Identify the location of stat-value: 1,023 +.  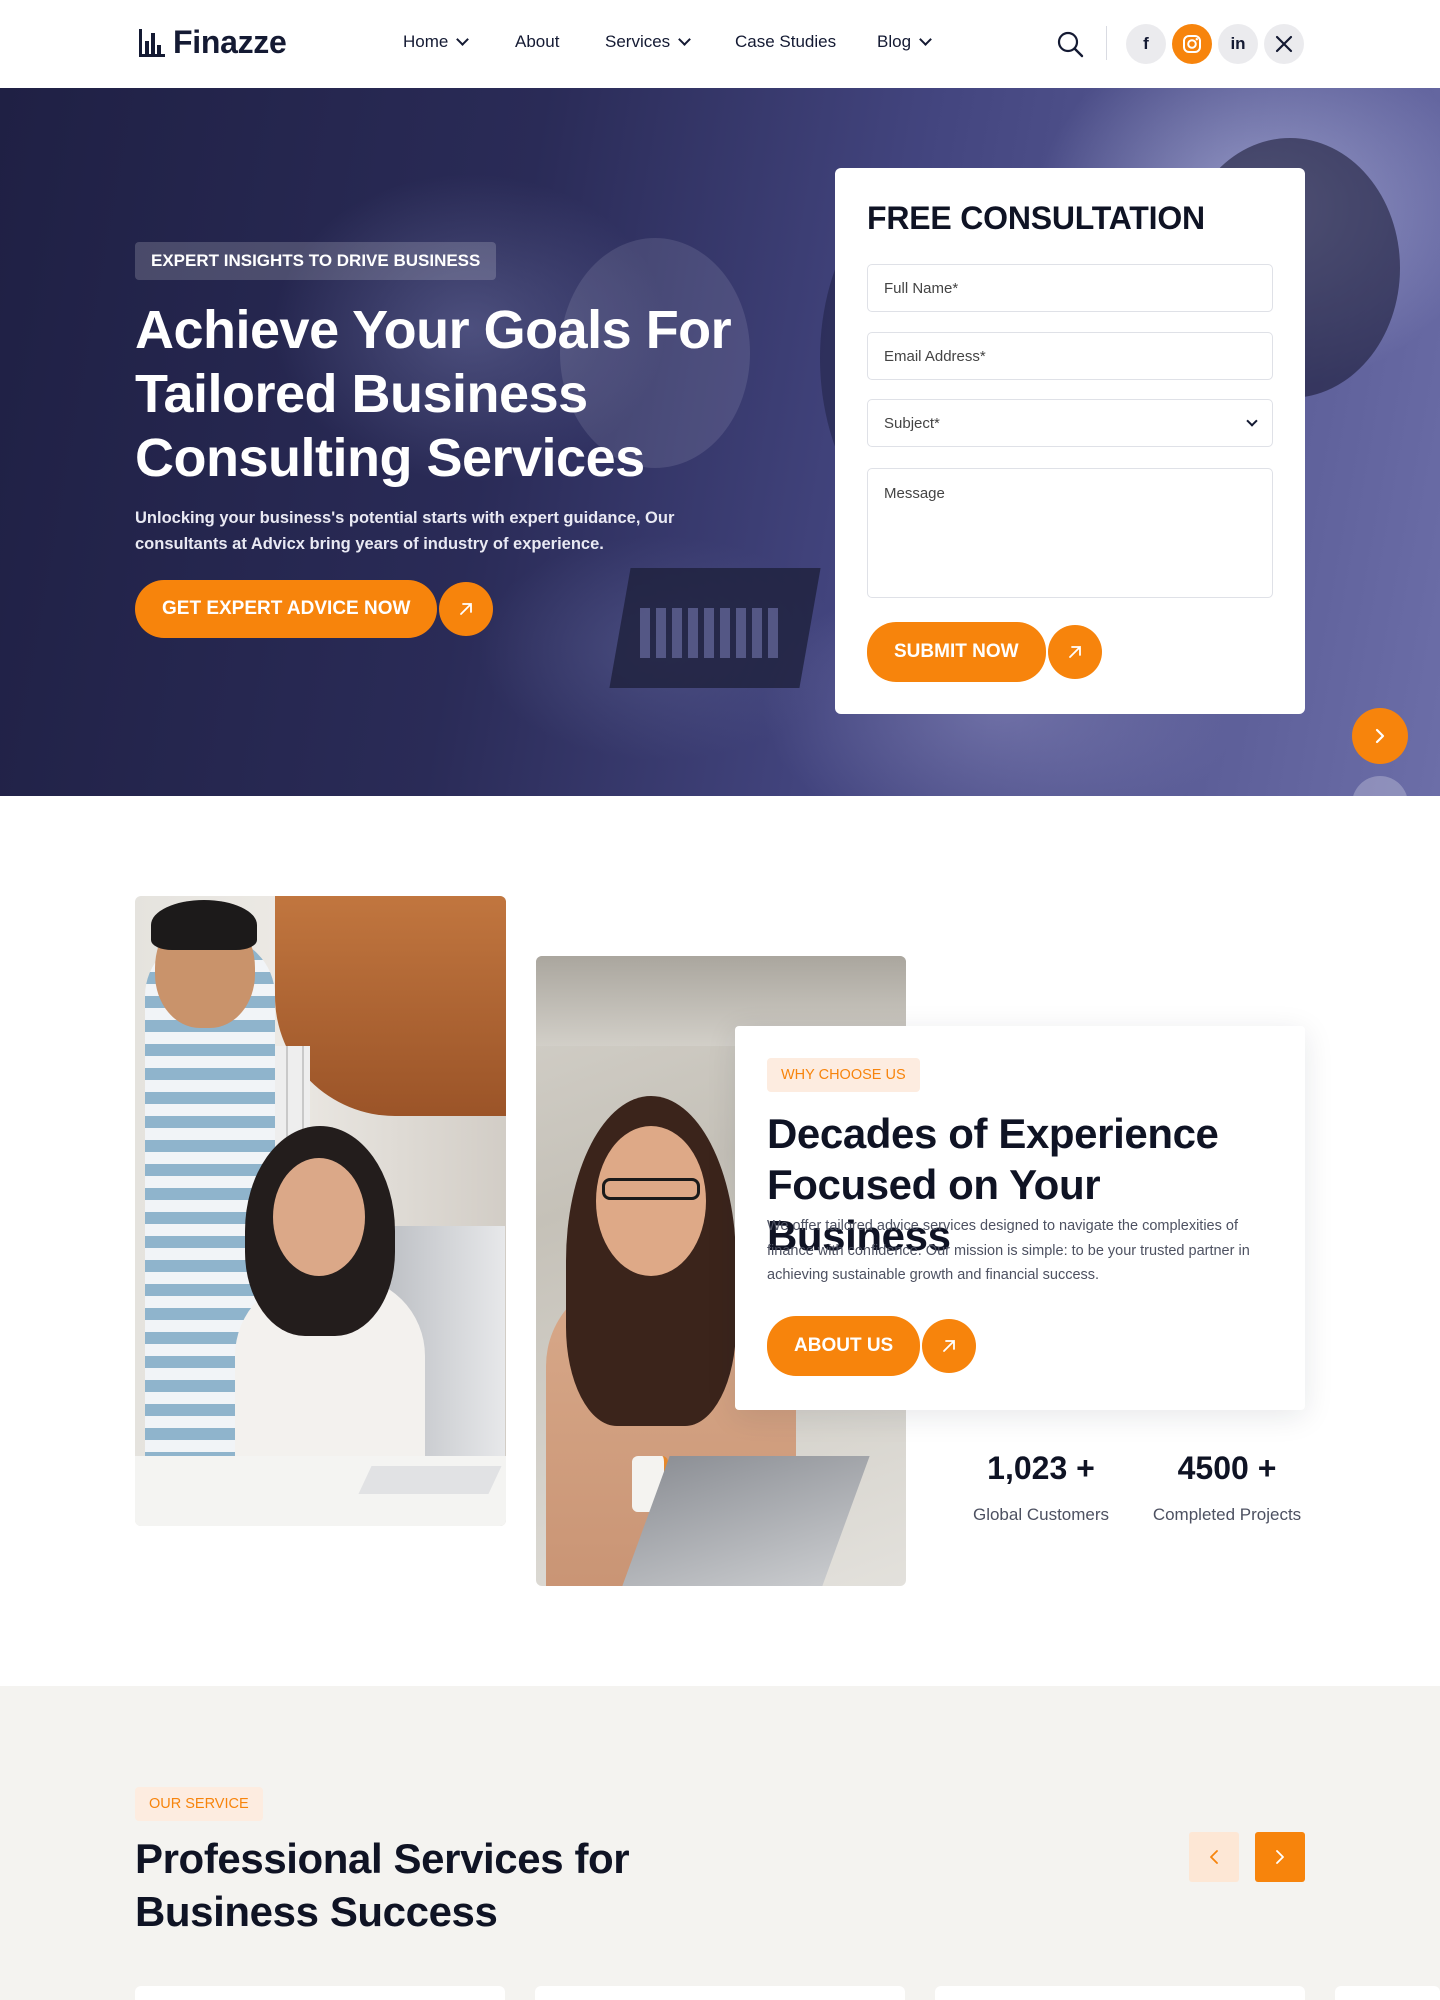
(1041, 1468).